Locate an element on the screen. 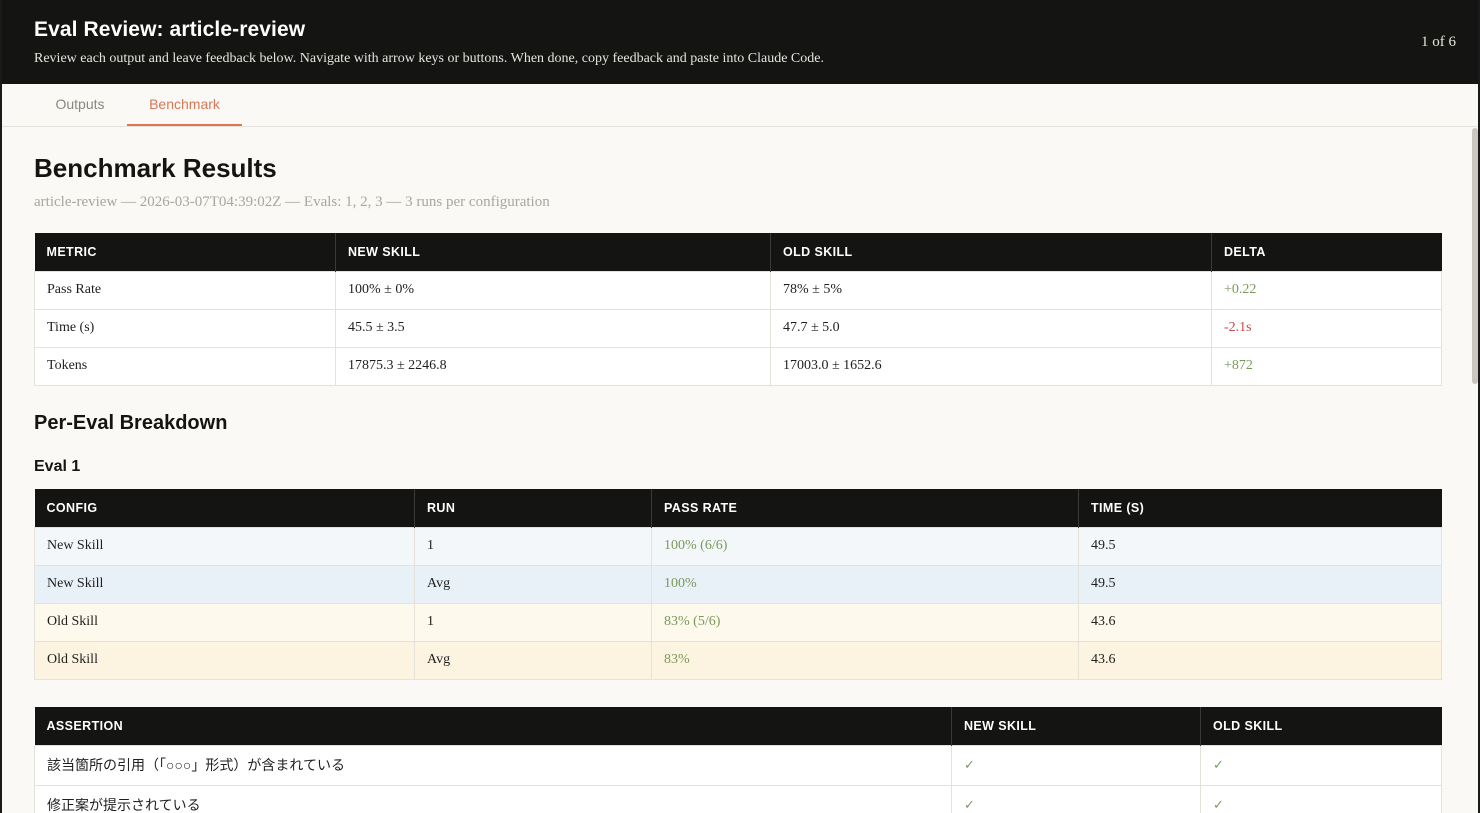 The image size is (1480, 813). old-skill-value: 17003.0 ± 1652.6 is located at coordinates (991, 366).